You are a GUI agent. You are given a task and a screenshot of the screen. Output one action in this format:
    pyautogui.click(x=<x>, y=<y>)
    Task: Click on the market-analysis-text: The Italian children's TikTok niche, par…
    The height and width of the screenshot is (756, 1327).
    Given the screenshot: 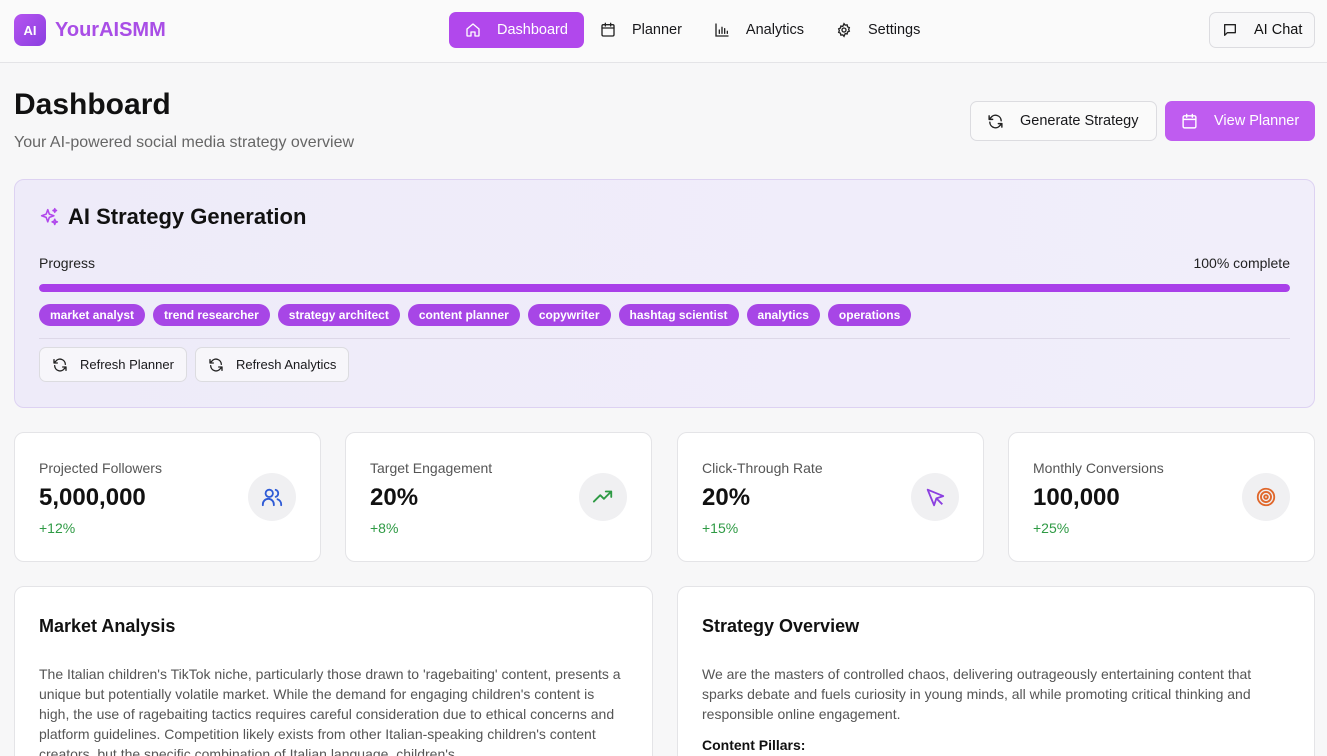 What is the action you would take?
    pyautogui.click(x=330, y=711)
    